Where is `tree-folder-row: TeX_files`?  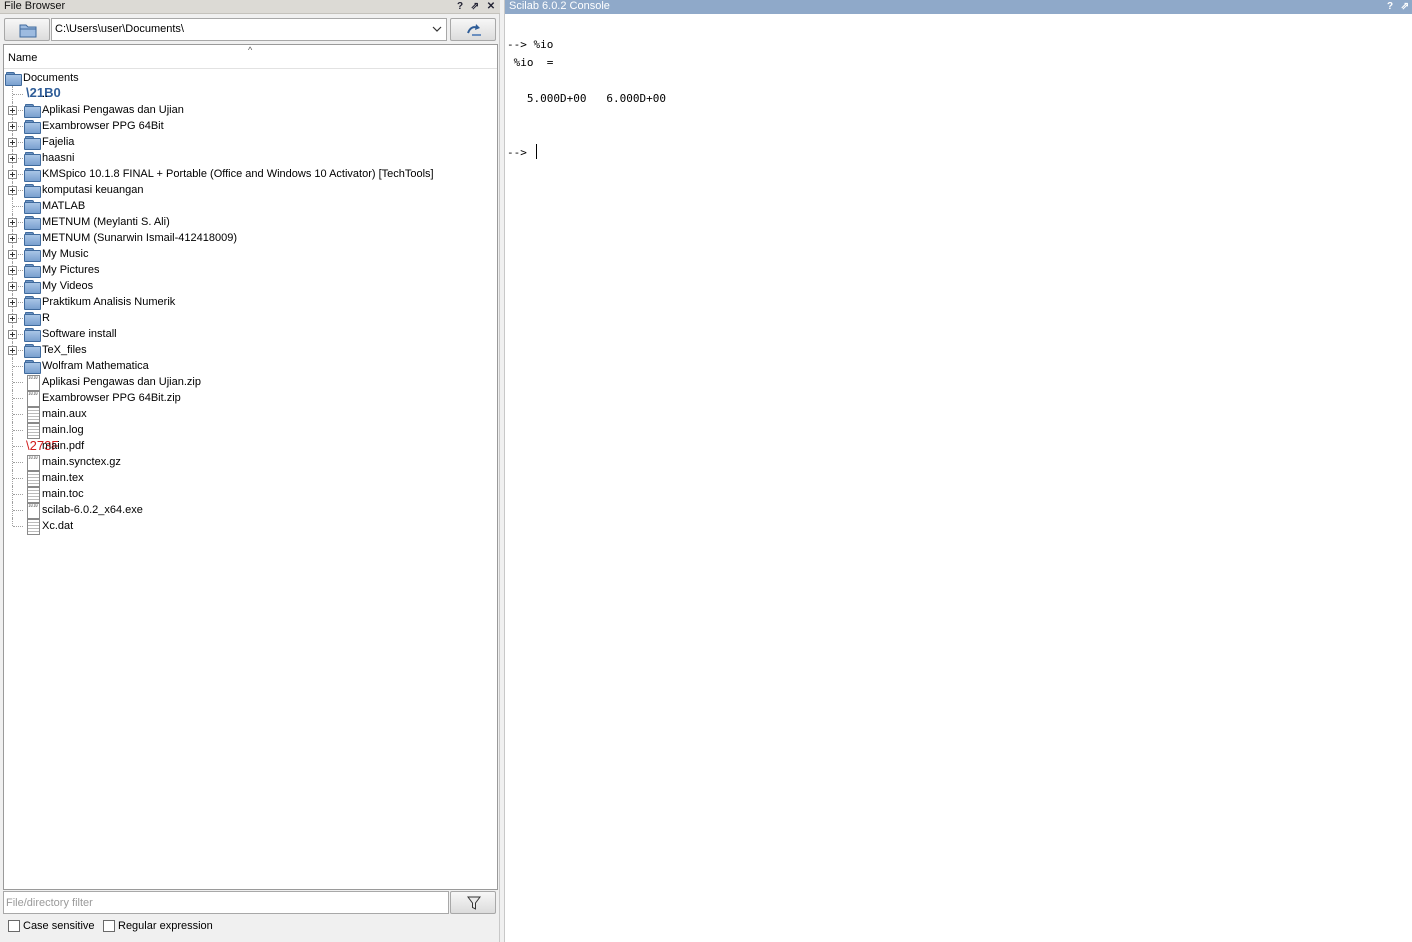
tree-folder-row: TeX_files is located at coordinates (250, 350).